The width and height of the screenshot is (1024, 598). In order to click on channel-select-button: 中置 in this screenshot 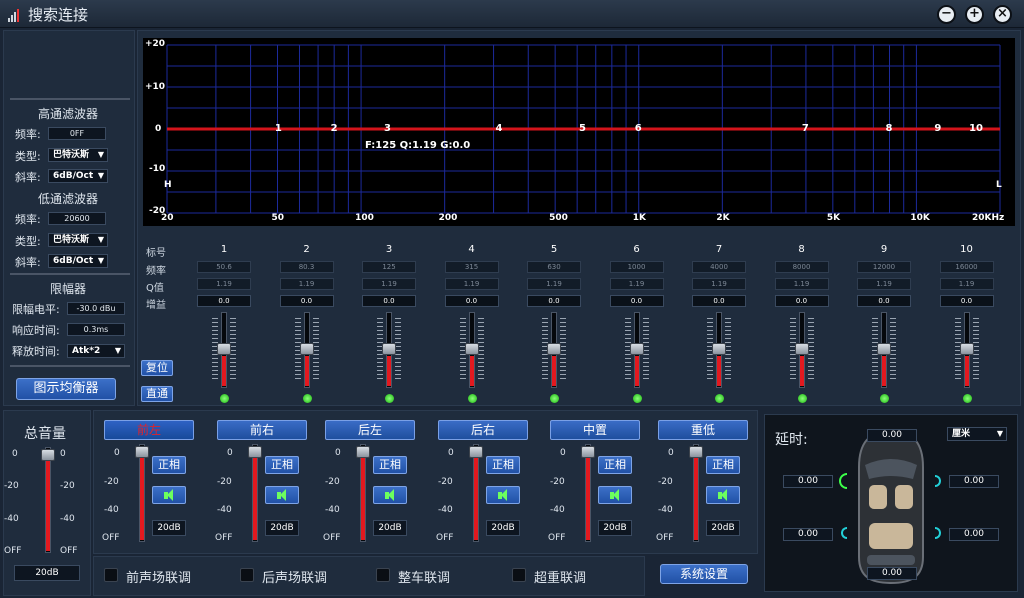, I will do `click(595, 430)`.